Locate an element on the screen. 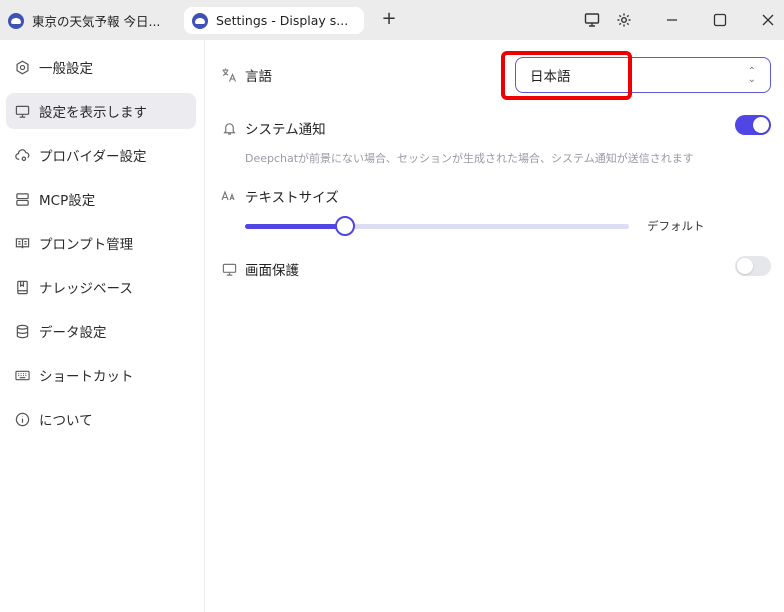 The height and width of the screenshot is (612, 784). gear-icon is located at coordinates (624, 20).